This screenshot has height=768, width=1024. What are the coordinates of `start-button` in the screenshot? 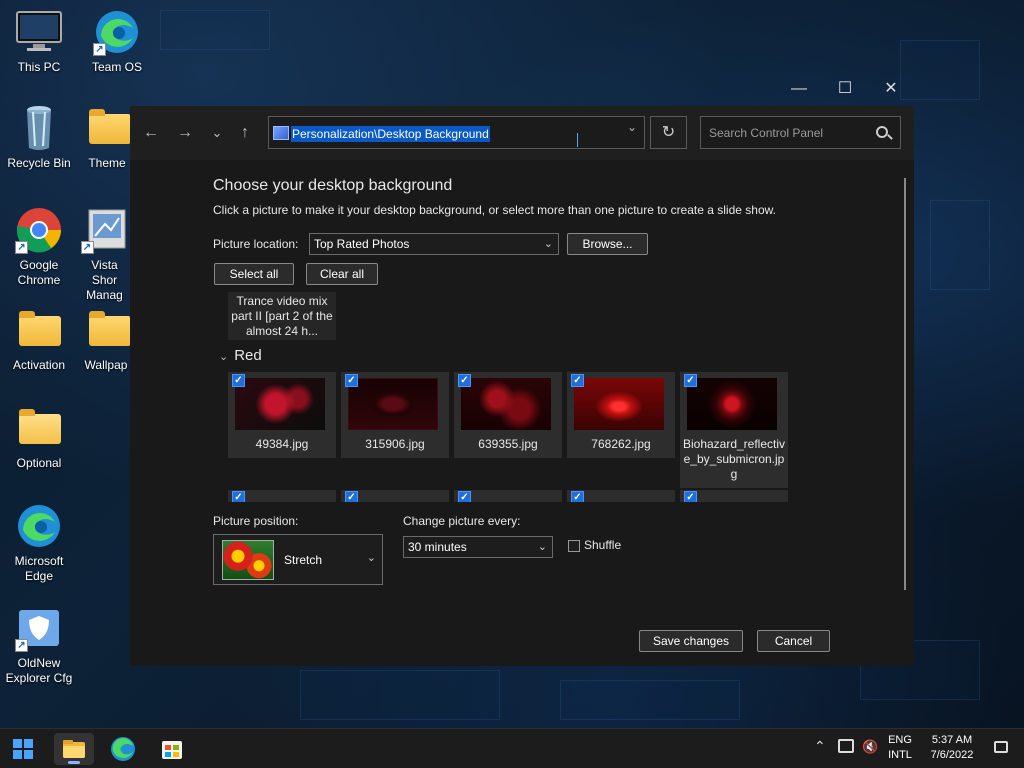 It's located at (23, 749).